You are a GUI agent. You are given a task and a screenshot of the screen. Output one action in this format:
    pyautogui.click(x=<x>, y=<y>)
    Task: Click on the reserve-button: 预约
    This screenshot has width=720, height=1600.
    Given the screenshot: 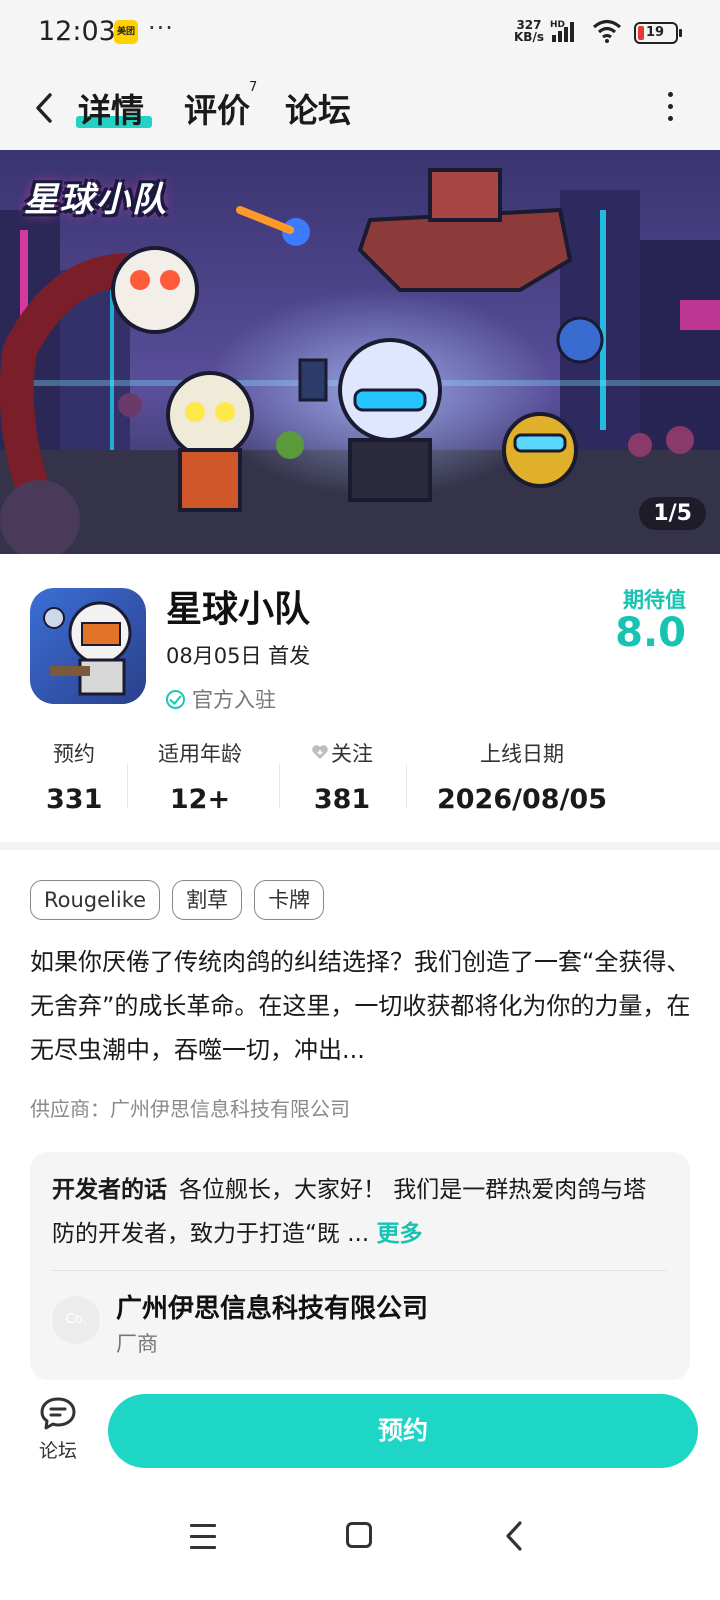 What is the action you would take?
    pyautogui.click(x=403, y=1431)
    